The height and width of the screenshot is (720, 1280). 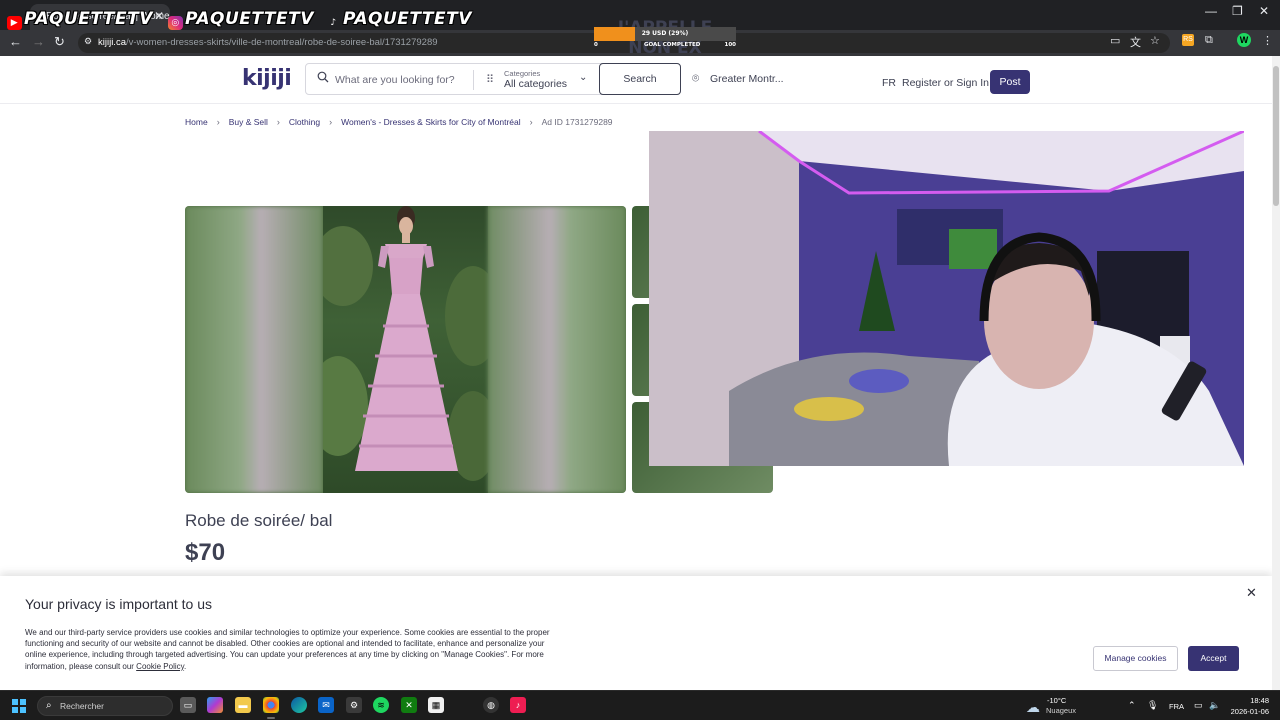 I want to click on weather-temp: -10°C, so click(x=1057, y=700).